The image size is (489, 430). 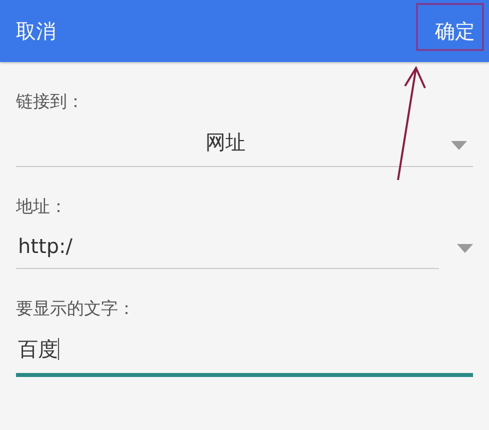 What do you see at coordinates (455, 31) in the screenshot?
I see `confirm-button: 确定` at bounding box center [455, 31].